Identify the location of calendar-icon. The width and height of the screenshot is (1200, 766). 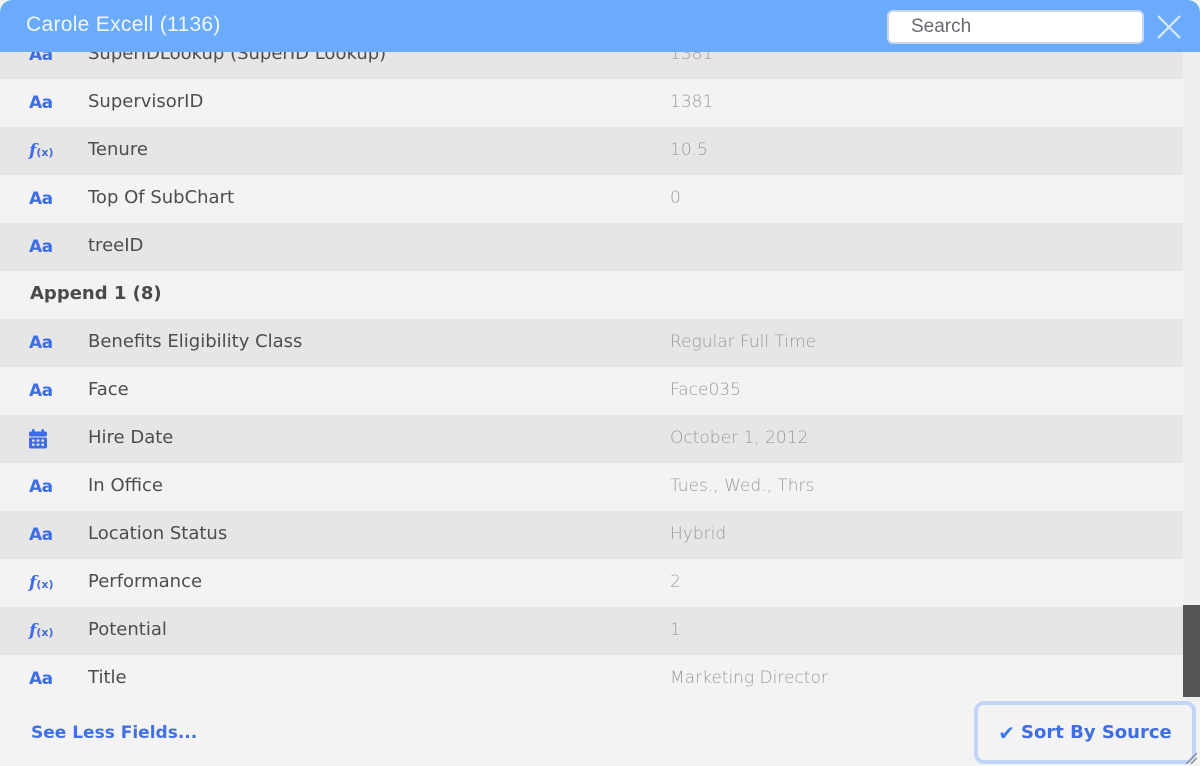
(43, 439).